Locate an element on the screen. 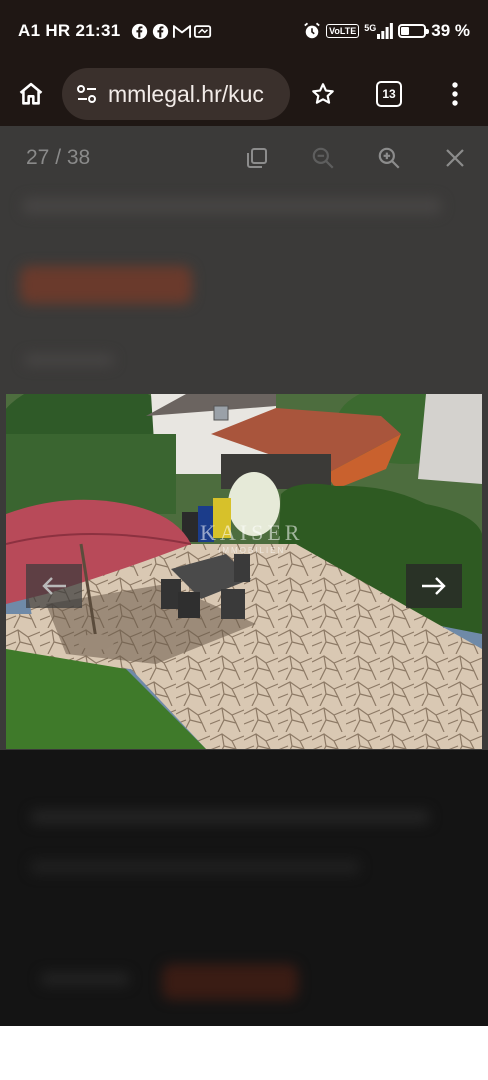 This screenshot has height=1080, width=488. battery-level is located at coordinates (405, 31).